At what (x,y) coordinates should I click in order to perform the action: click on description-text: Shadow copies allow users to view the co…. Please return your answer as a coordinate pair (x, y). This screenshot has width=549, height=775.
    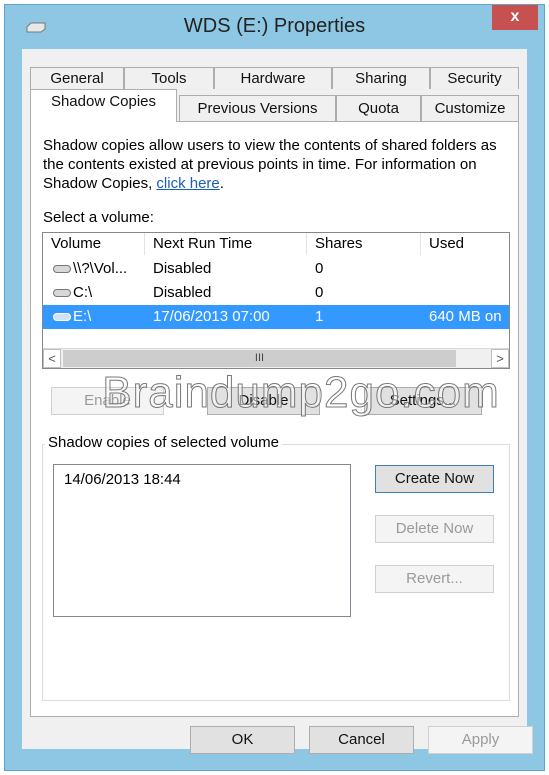
    Looking at the image, I should click on (277, 164).